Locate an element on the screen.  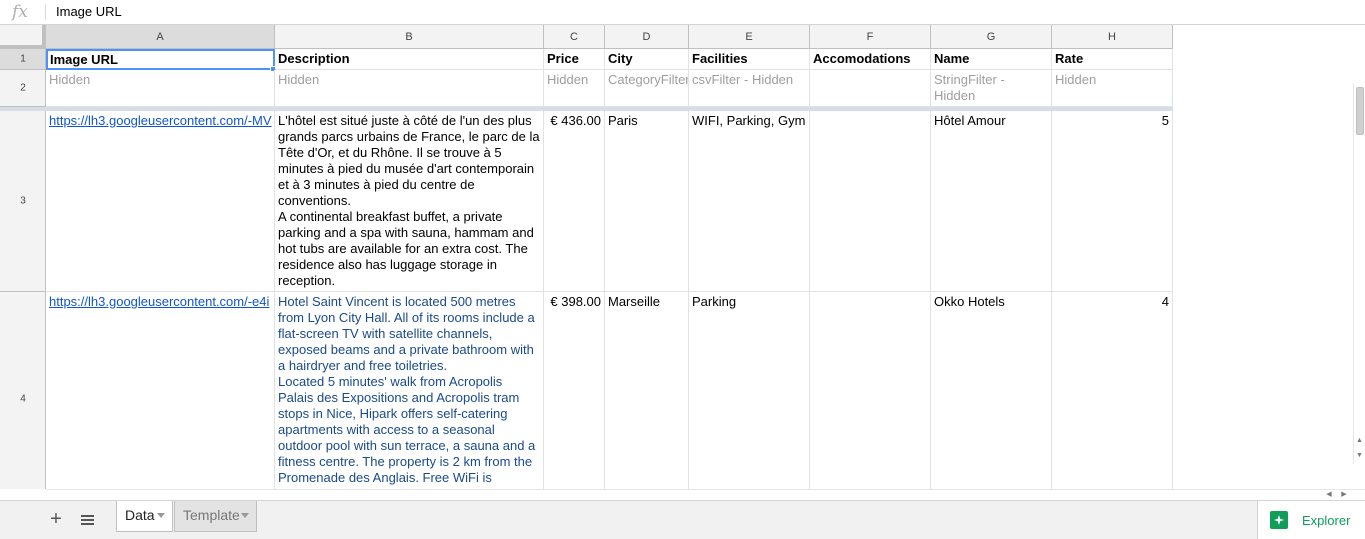
all-sheets-menu-icon is located at coordinates (87, 520).